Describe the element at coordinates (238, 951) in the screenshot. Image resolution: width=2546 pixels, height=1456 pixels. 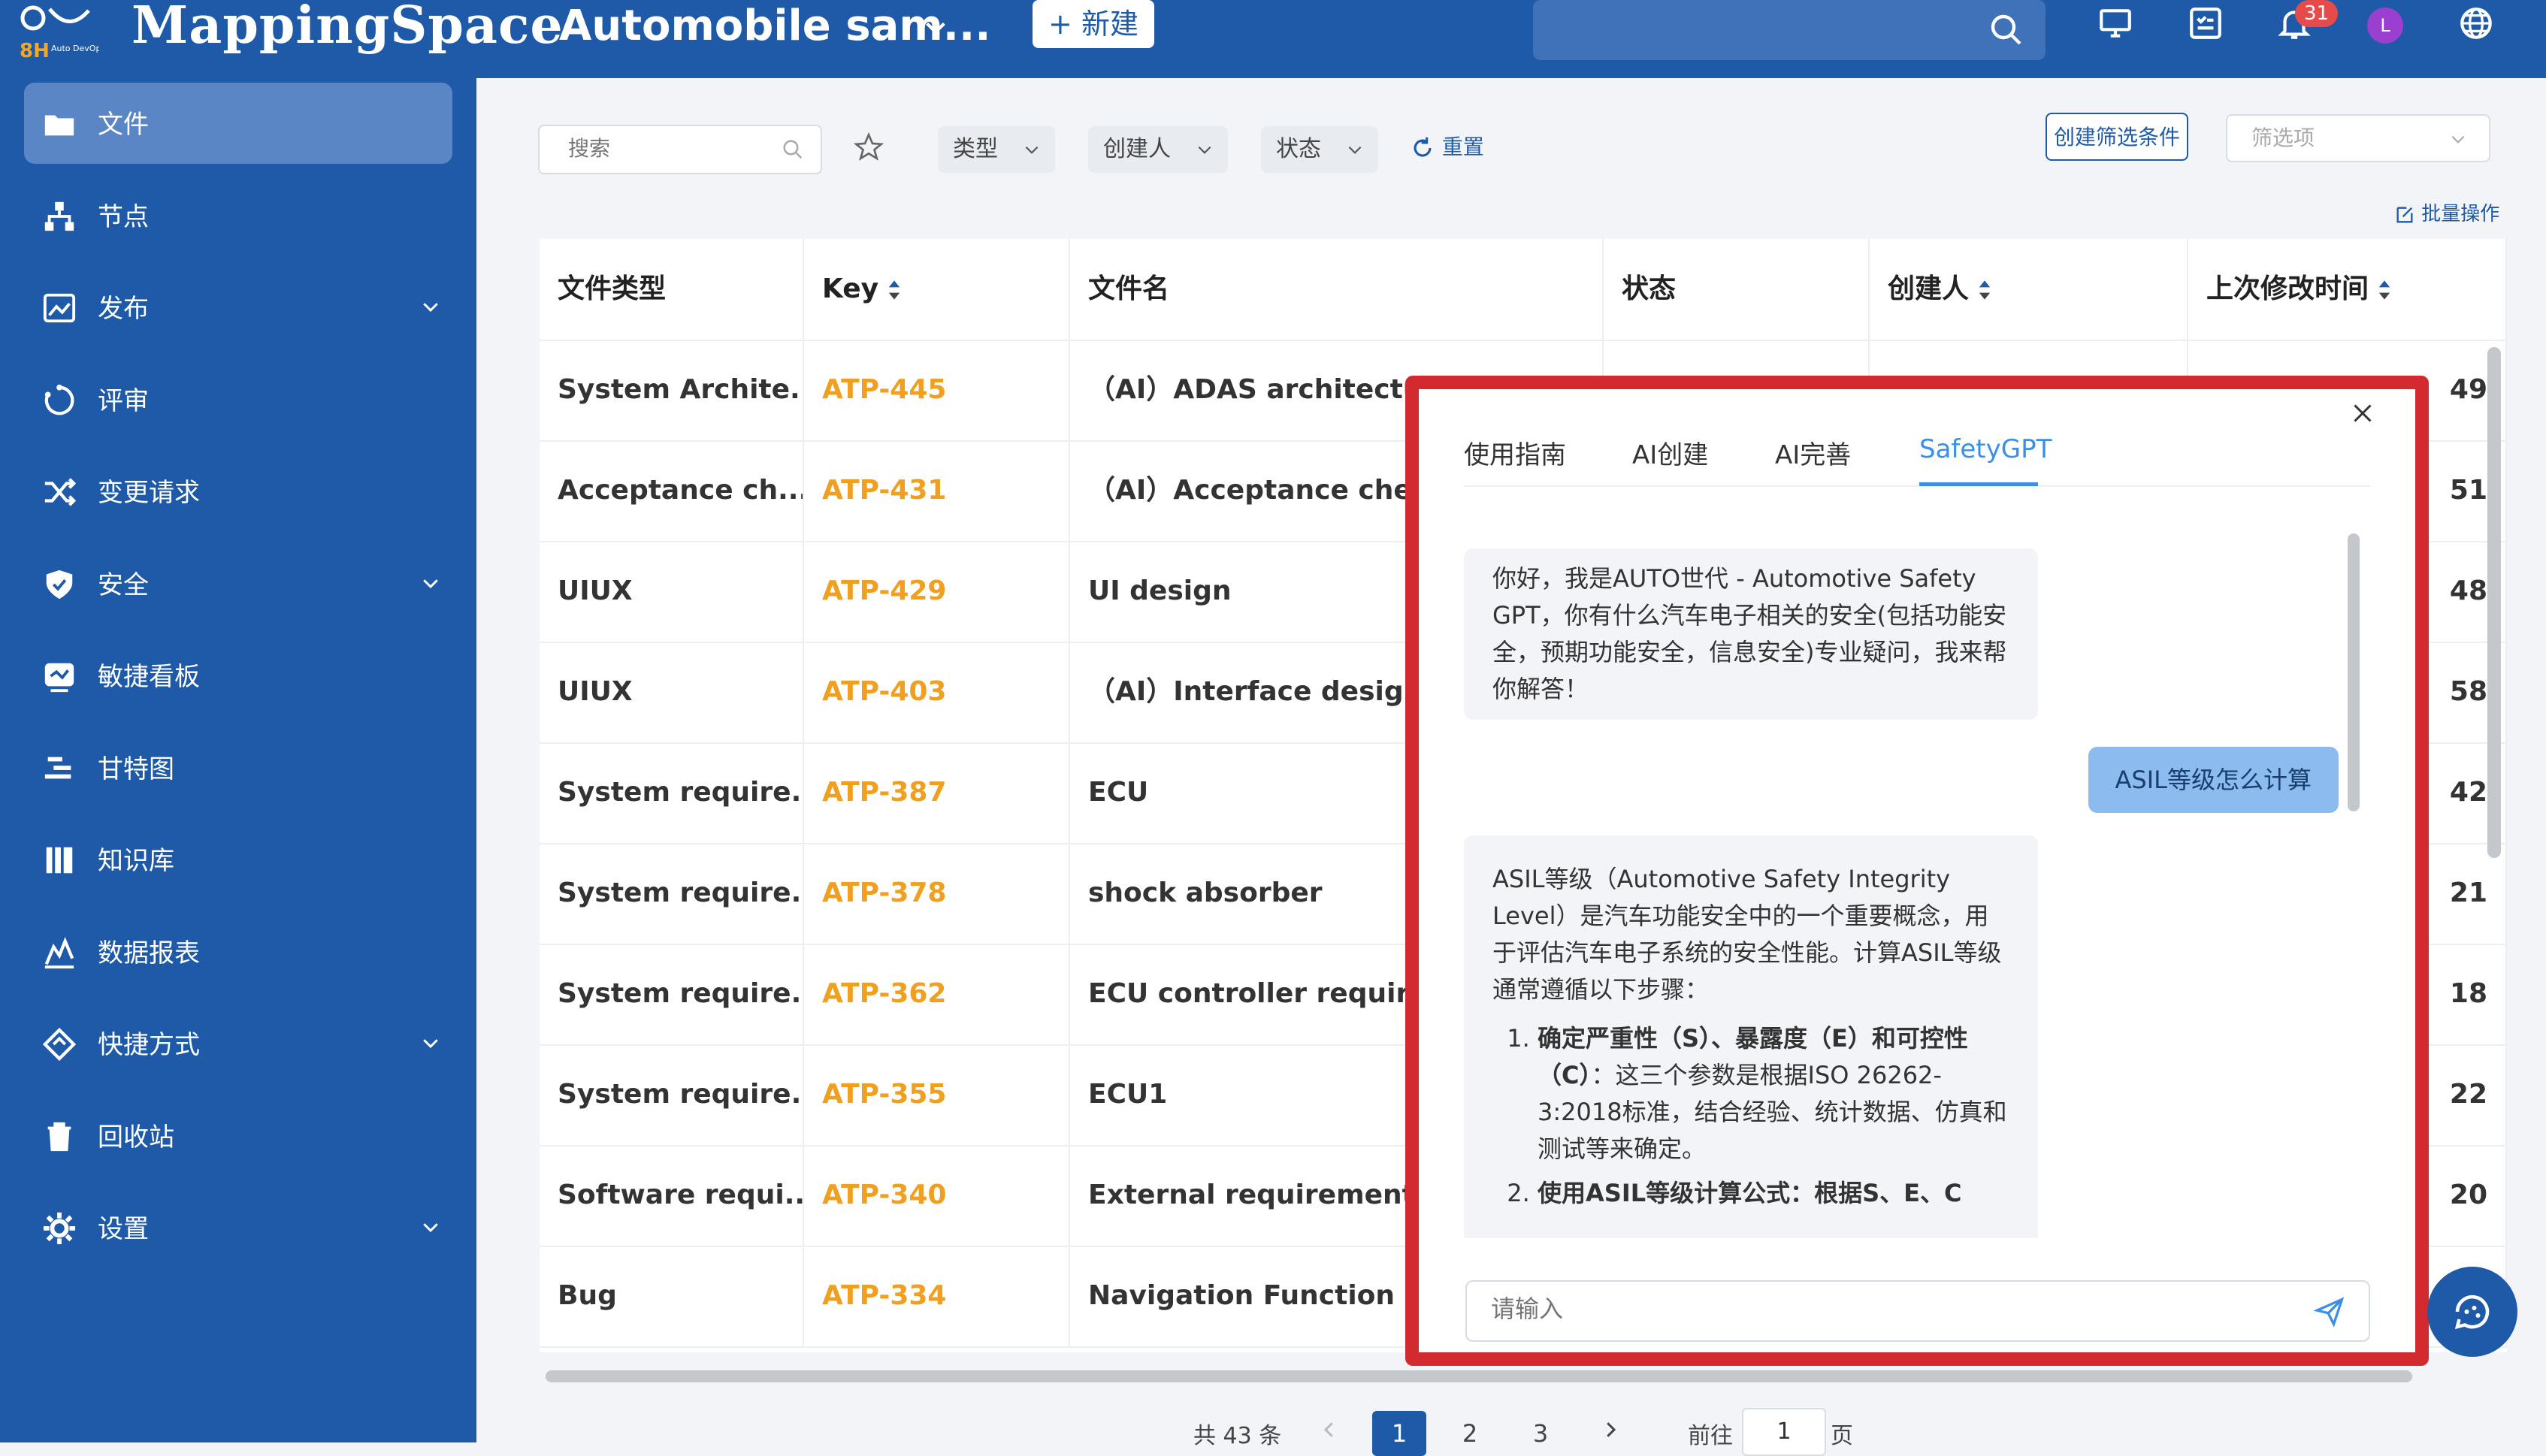
I see `sidebar-item: 数据报表` at that location.